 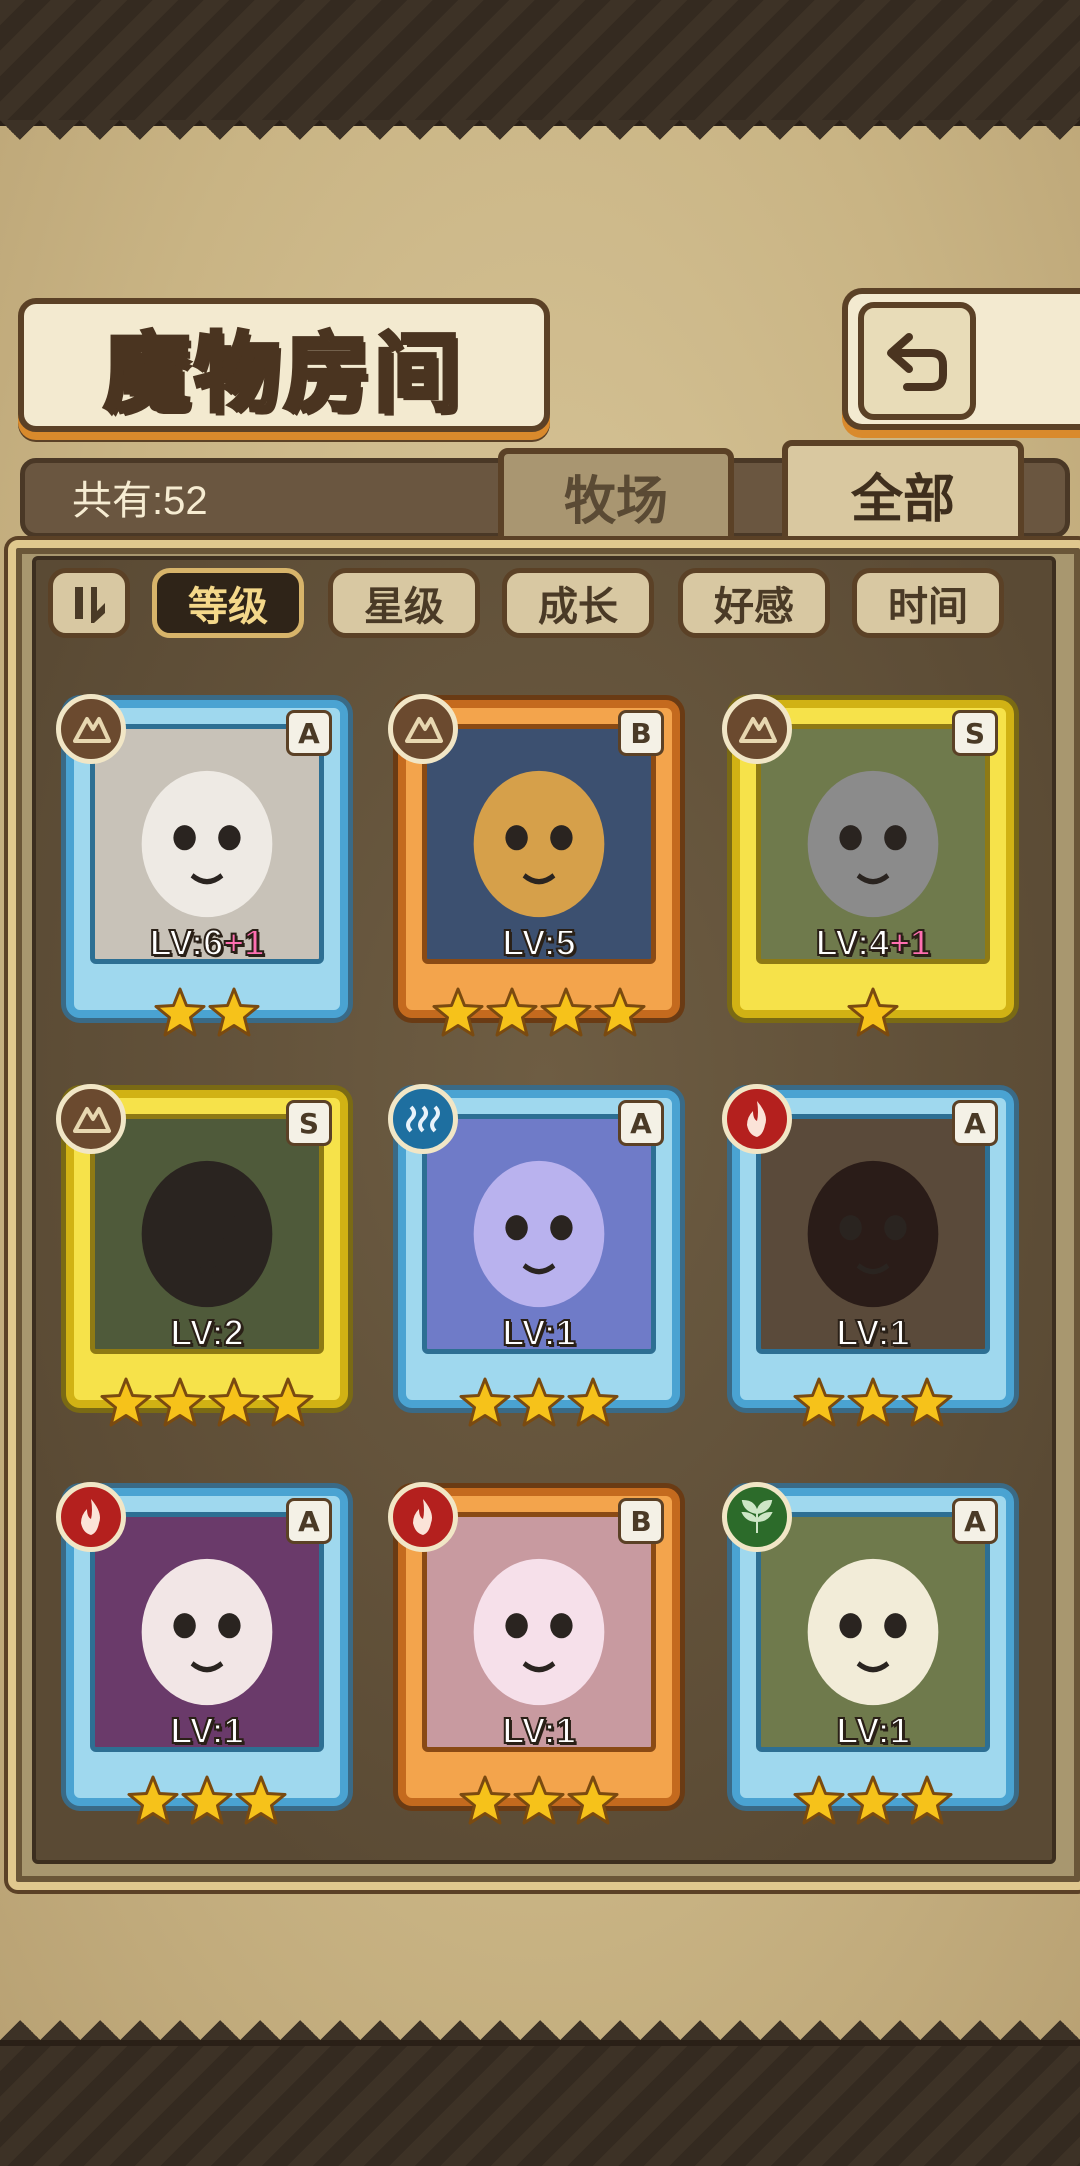 I want to click on monster-level: LV:5, so click(x=539, y=942).